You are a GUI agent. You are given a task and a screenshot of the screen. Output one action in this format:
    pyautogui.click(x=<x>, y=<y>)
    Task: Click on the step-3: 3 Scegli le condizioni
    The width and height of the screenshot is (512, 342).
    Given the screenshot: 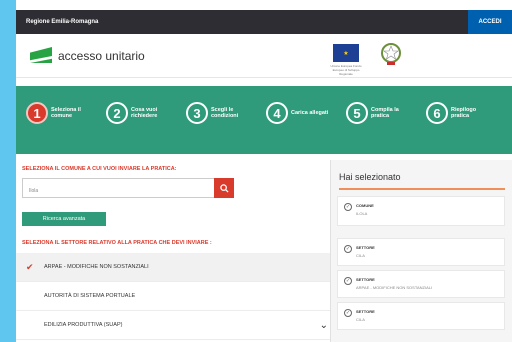 What is the action you would take?
    pyautogui.click(x=217, y=113)
    